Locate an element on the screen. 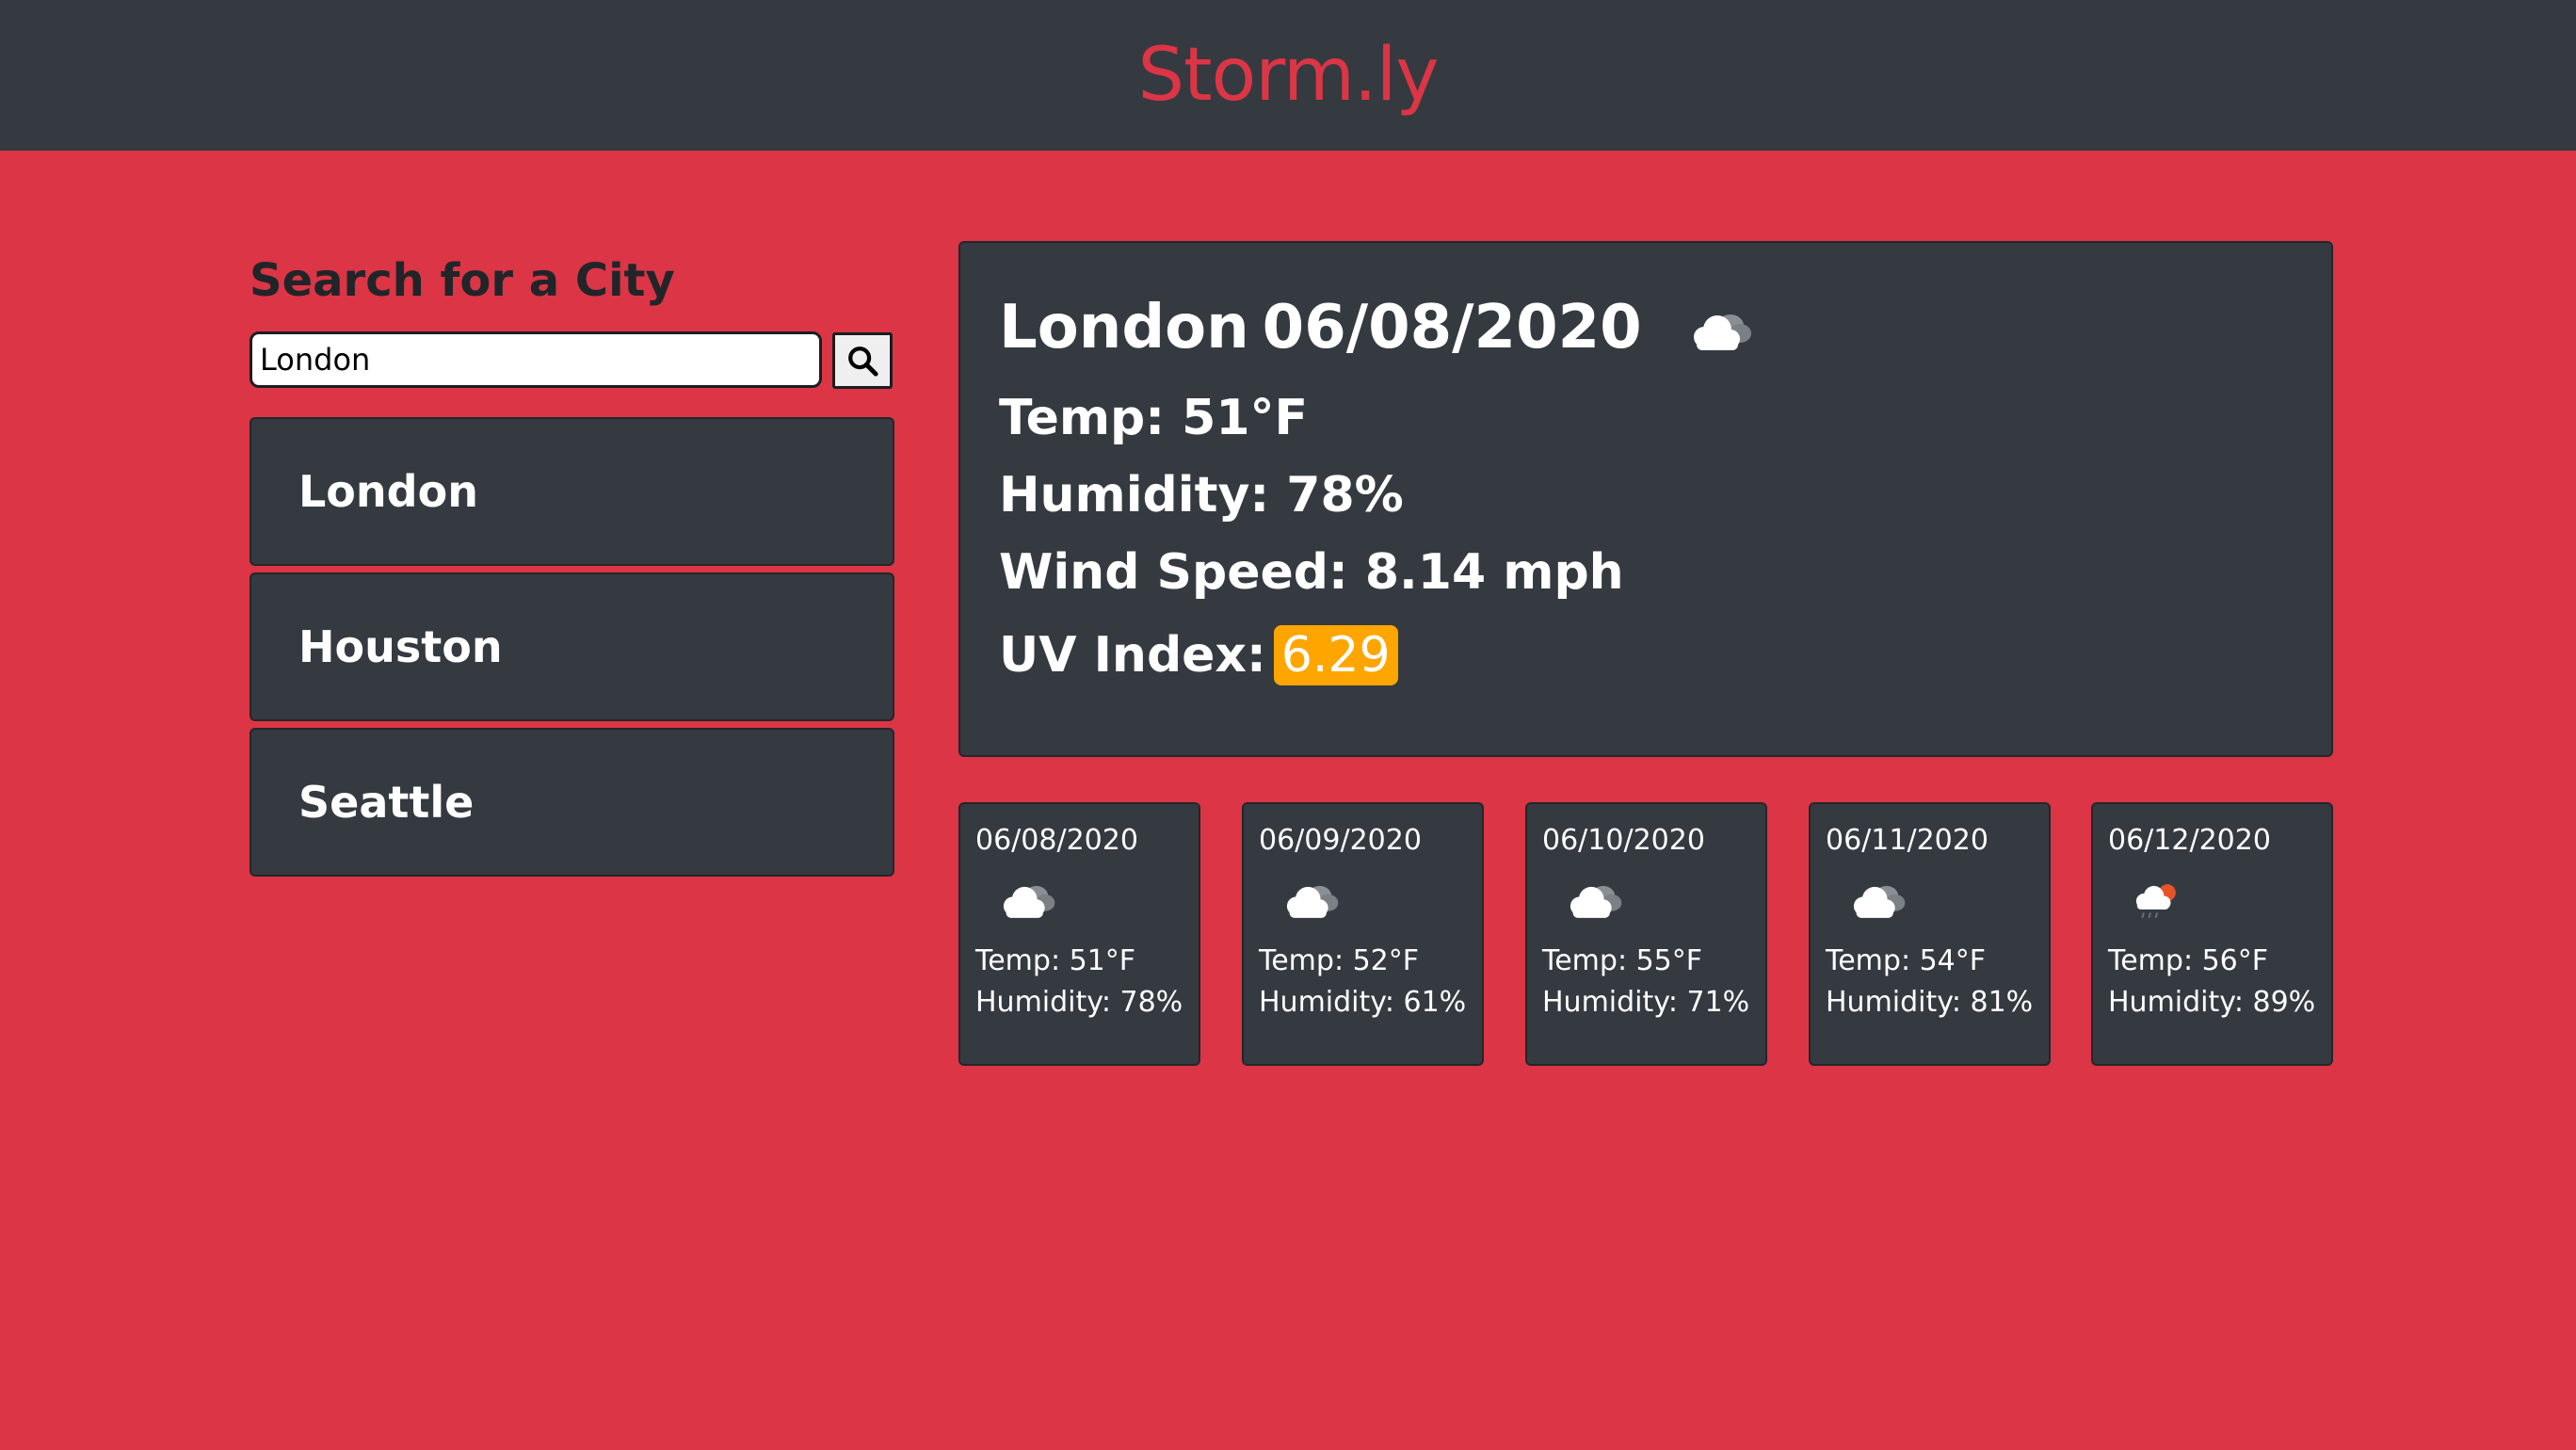 This screenshot has width=2576, height=1450. current-title: London 06/08/2020 is located at coordinates (1665, 328).